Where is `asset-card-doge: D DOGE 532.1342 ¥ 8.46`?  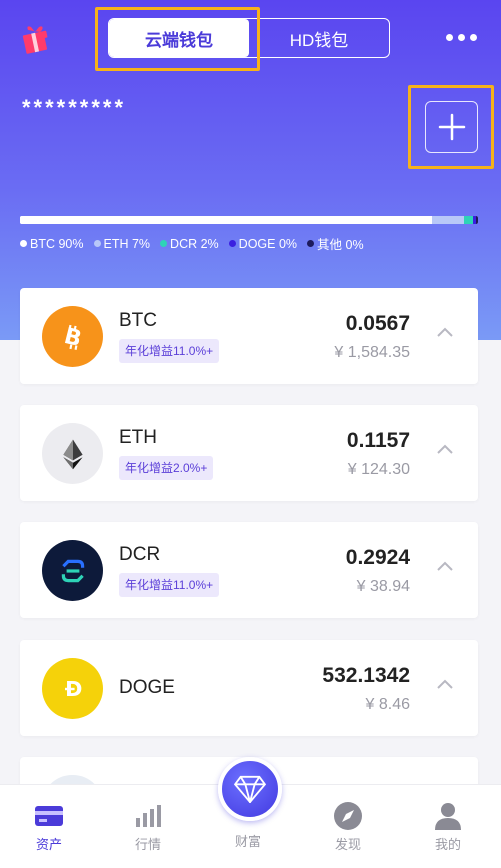
asset-card-doge: D DOGE 532.1342 ¥ 8.46 is located at coordinates (249, 688).